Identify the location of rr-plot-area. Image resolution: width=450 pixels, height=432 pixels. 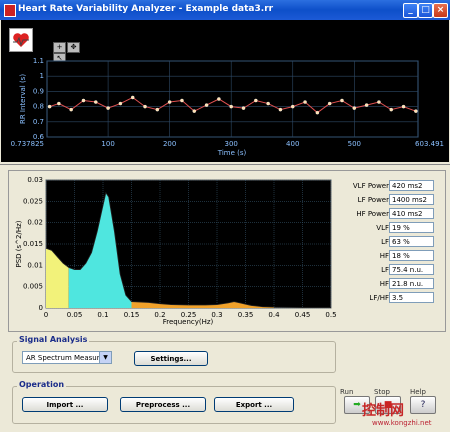
(232, 99).